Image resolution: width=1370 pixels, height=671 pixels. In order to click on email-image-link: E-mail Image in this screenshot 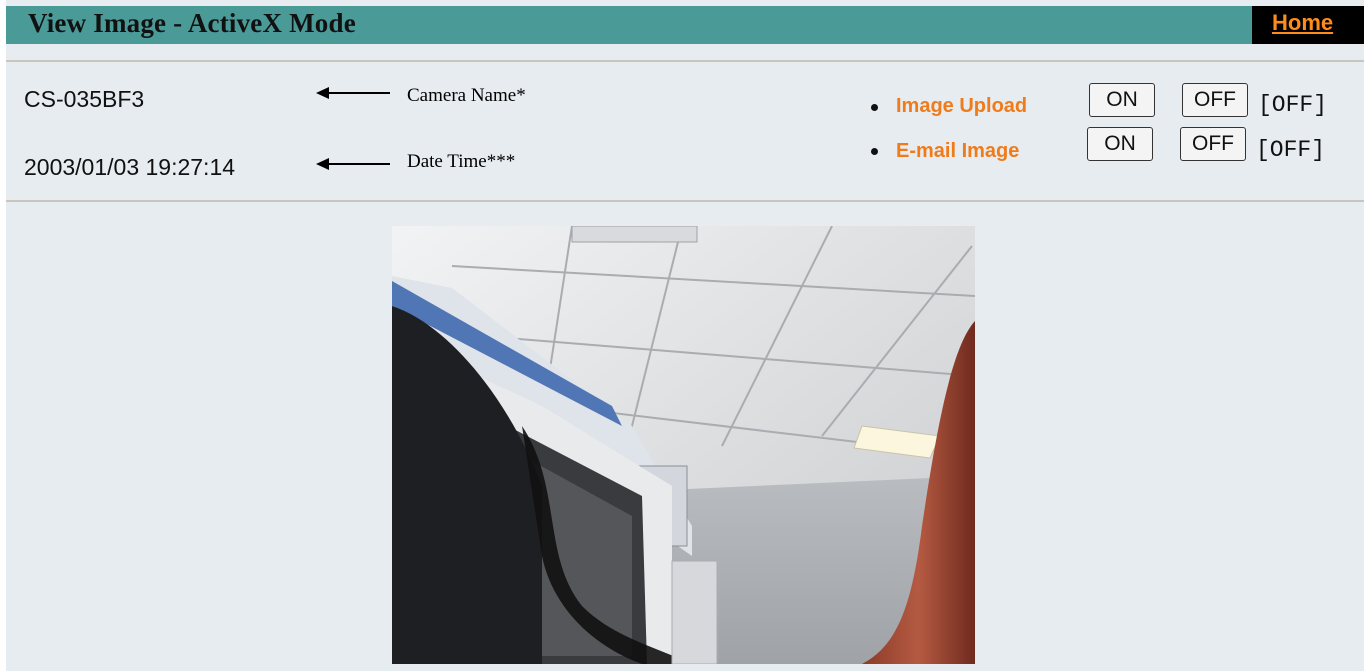, I will do `click(957, 151)`.